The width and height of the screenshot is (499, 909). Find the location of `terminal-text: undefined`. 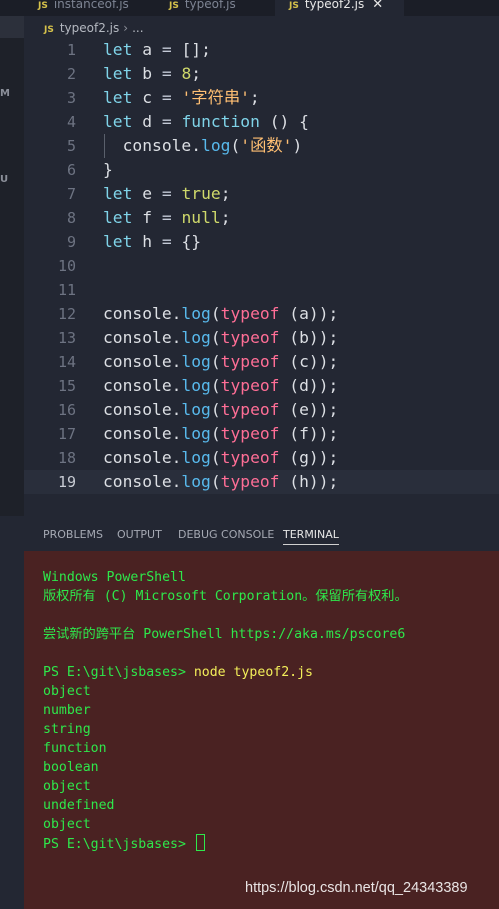

terminal-text: undefined is located at coordinates (79, 805).